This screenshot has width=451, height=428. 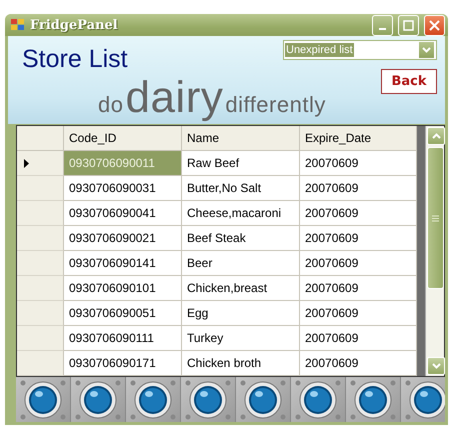 I want to click on table-cell: 0930706090171, so click(x=123, y=363).